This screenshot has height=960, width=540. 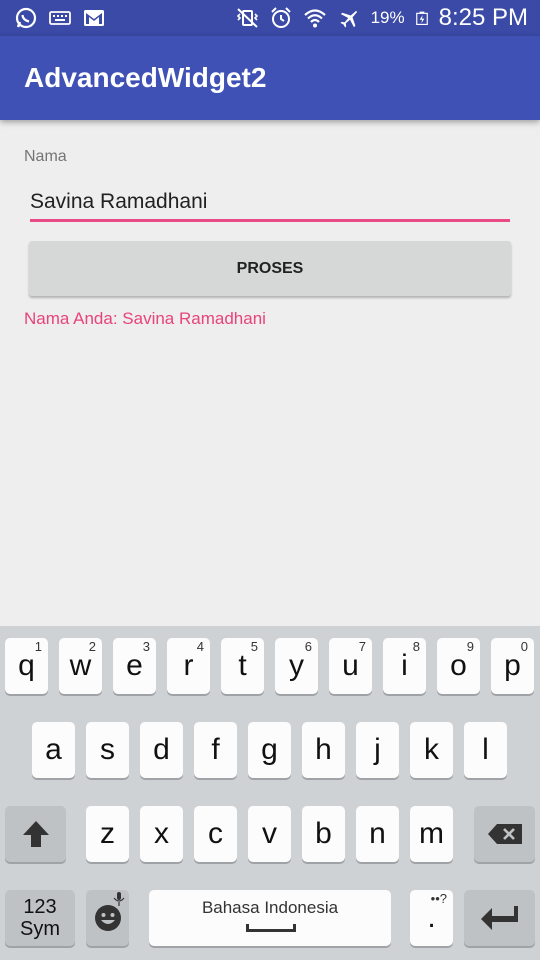 What do you see at coordinates (296, 666) in the screenshot?
I see `key-y: y6` at bounding box center [296, 666].